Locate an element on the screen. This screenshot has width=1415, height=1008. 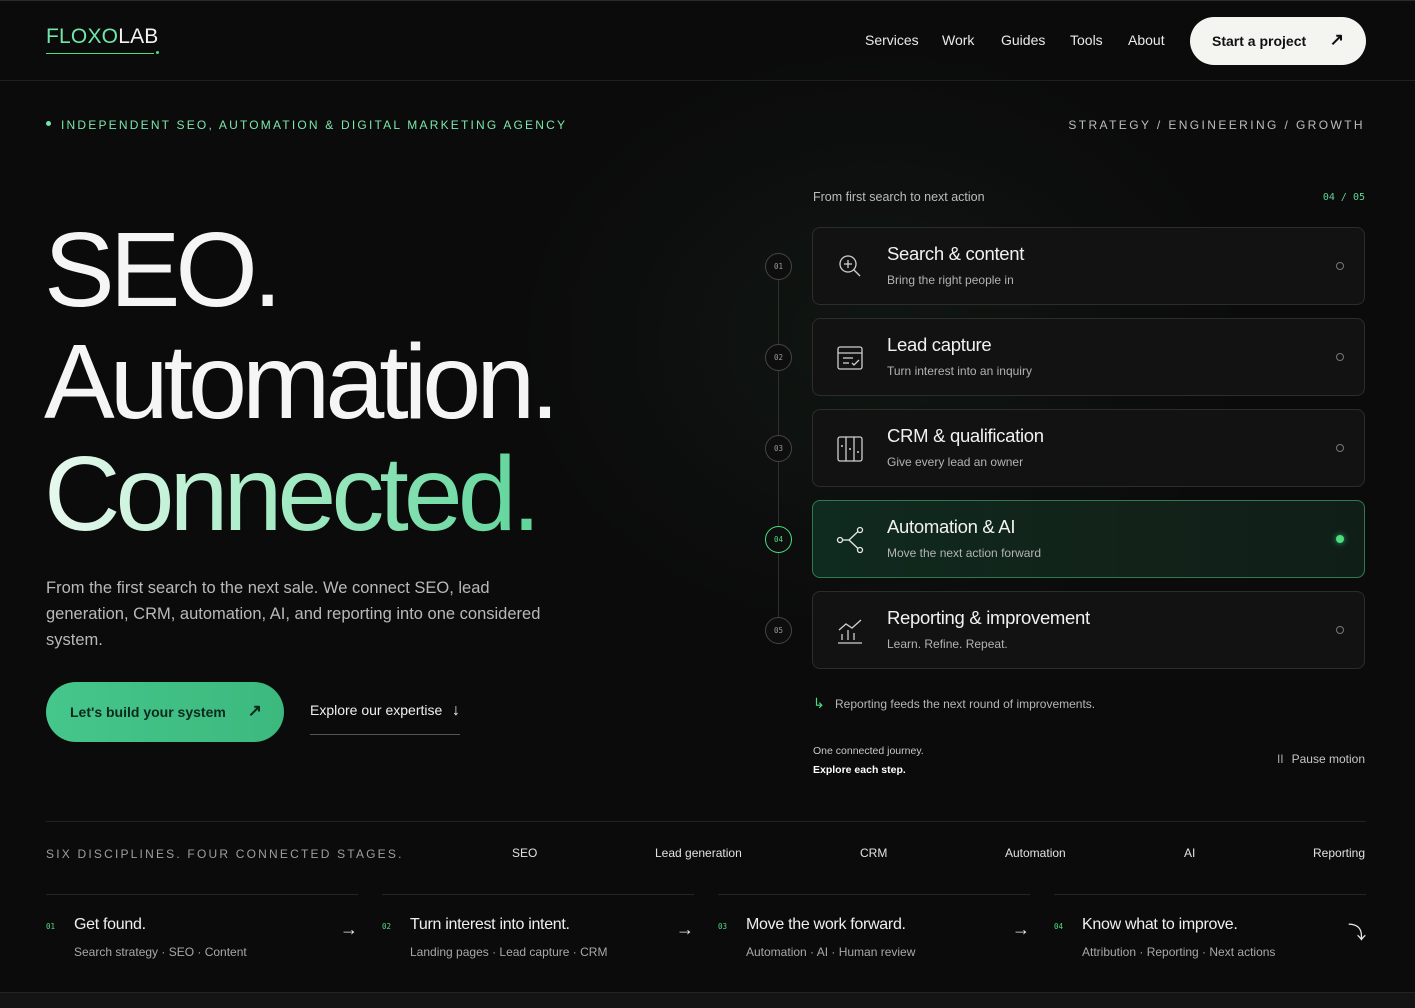
nav-services: Services is located at coordinates (892, 40).